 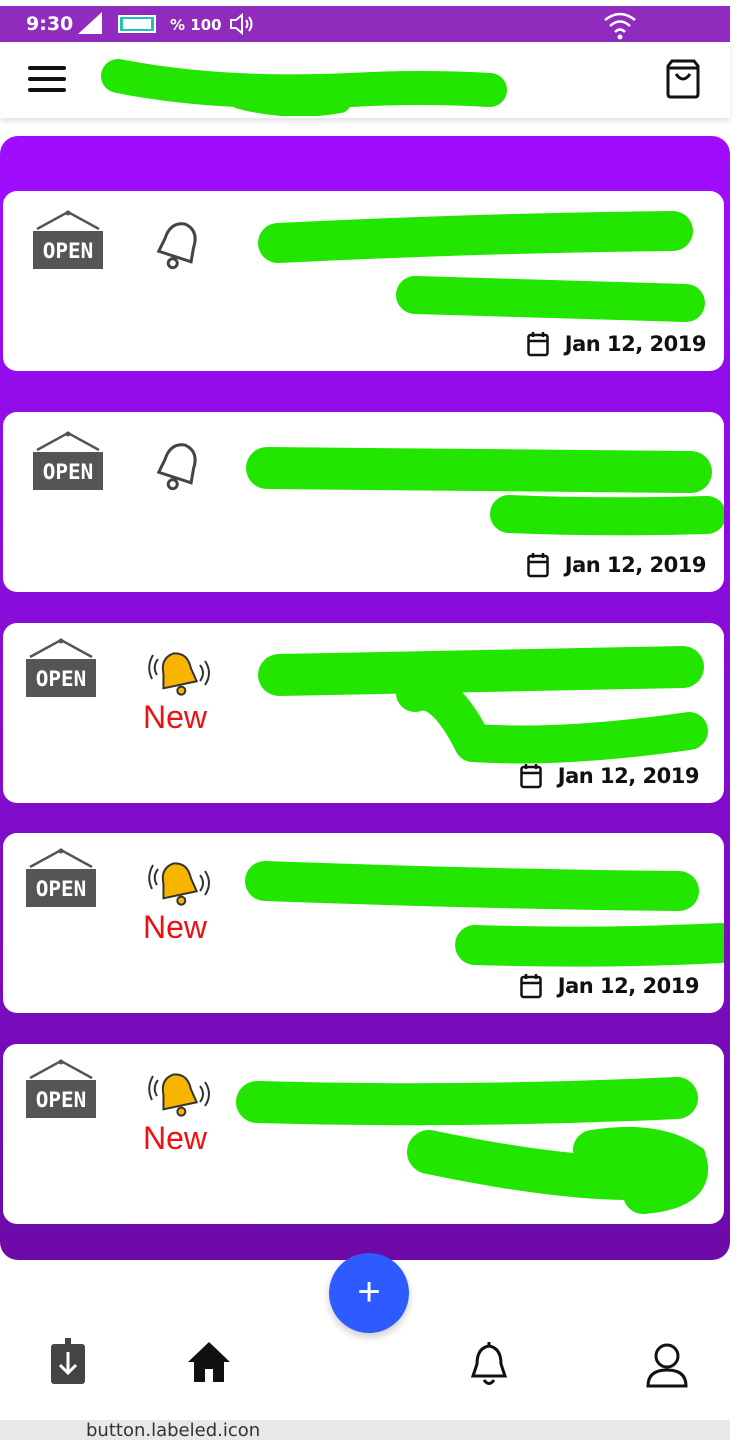 What do you see at coordinates (68, 1362) in the screenshot?
I see `download-icon` at bounding box center [68, 1362].